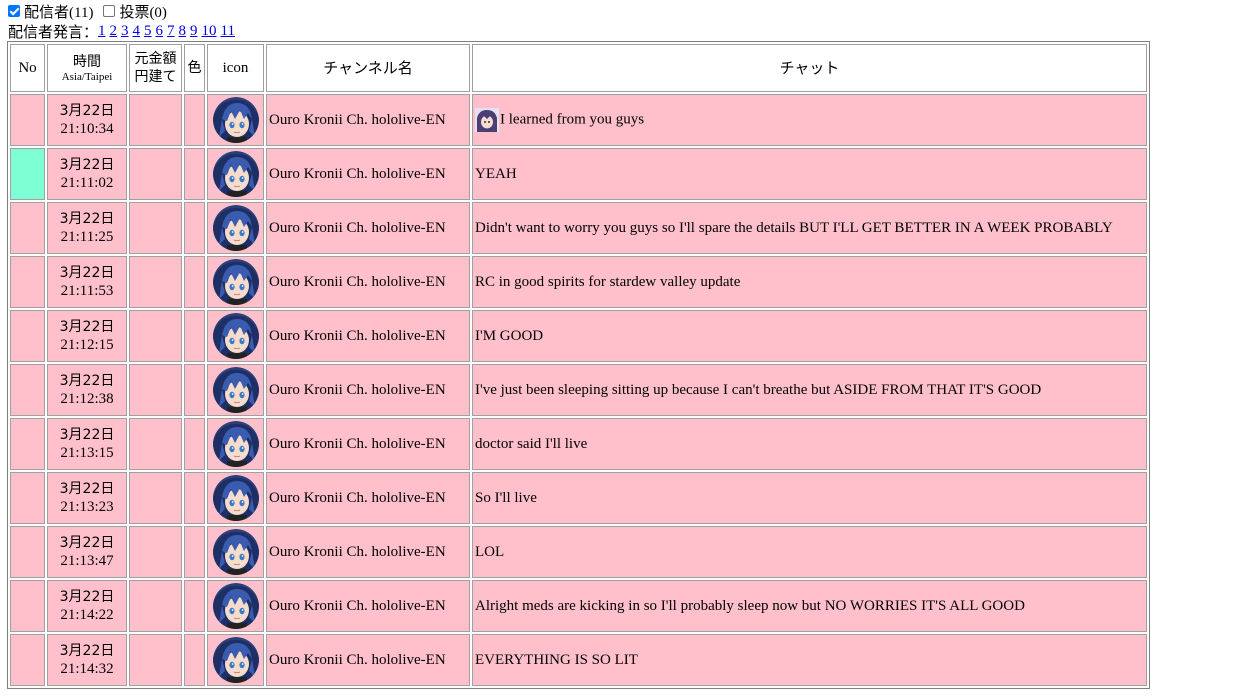 The image size is (1234, 699). What do you see at coordinates (531, 443) in the screenshot?
I see `row-message-text: doctor said I'll live` at bounding box center [531, 443].